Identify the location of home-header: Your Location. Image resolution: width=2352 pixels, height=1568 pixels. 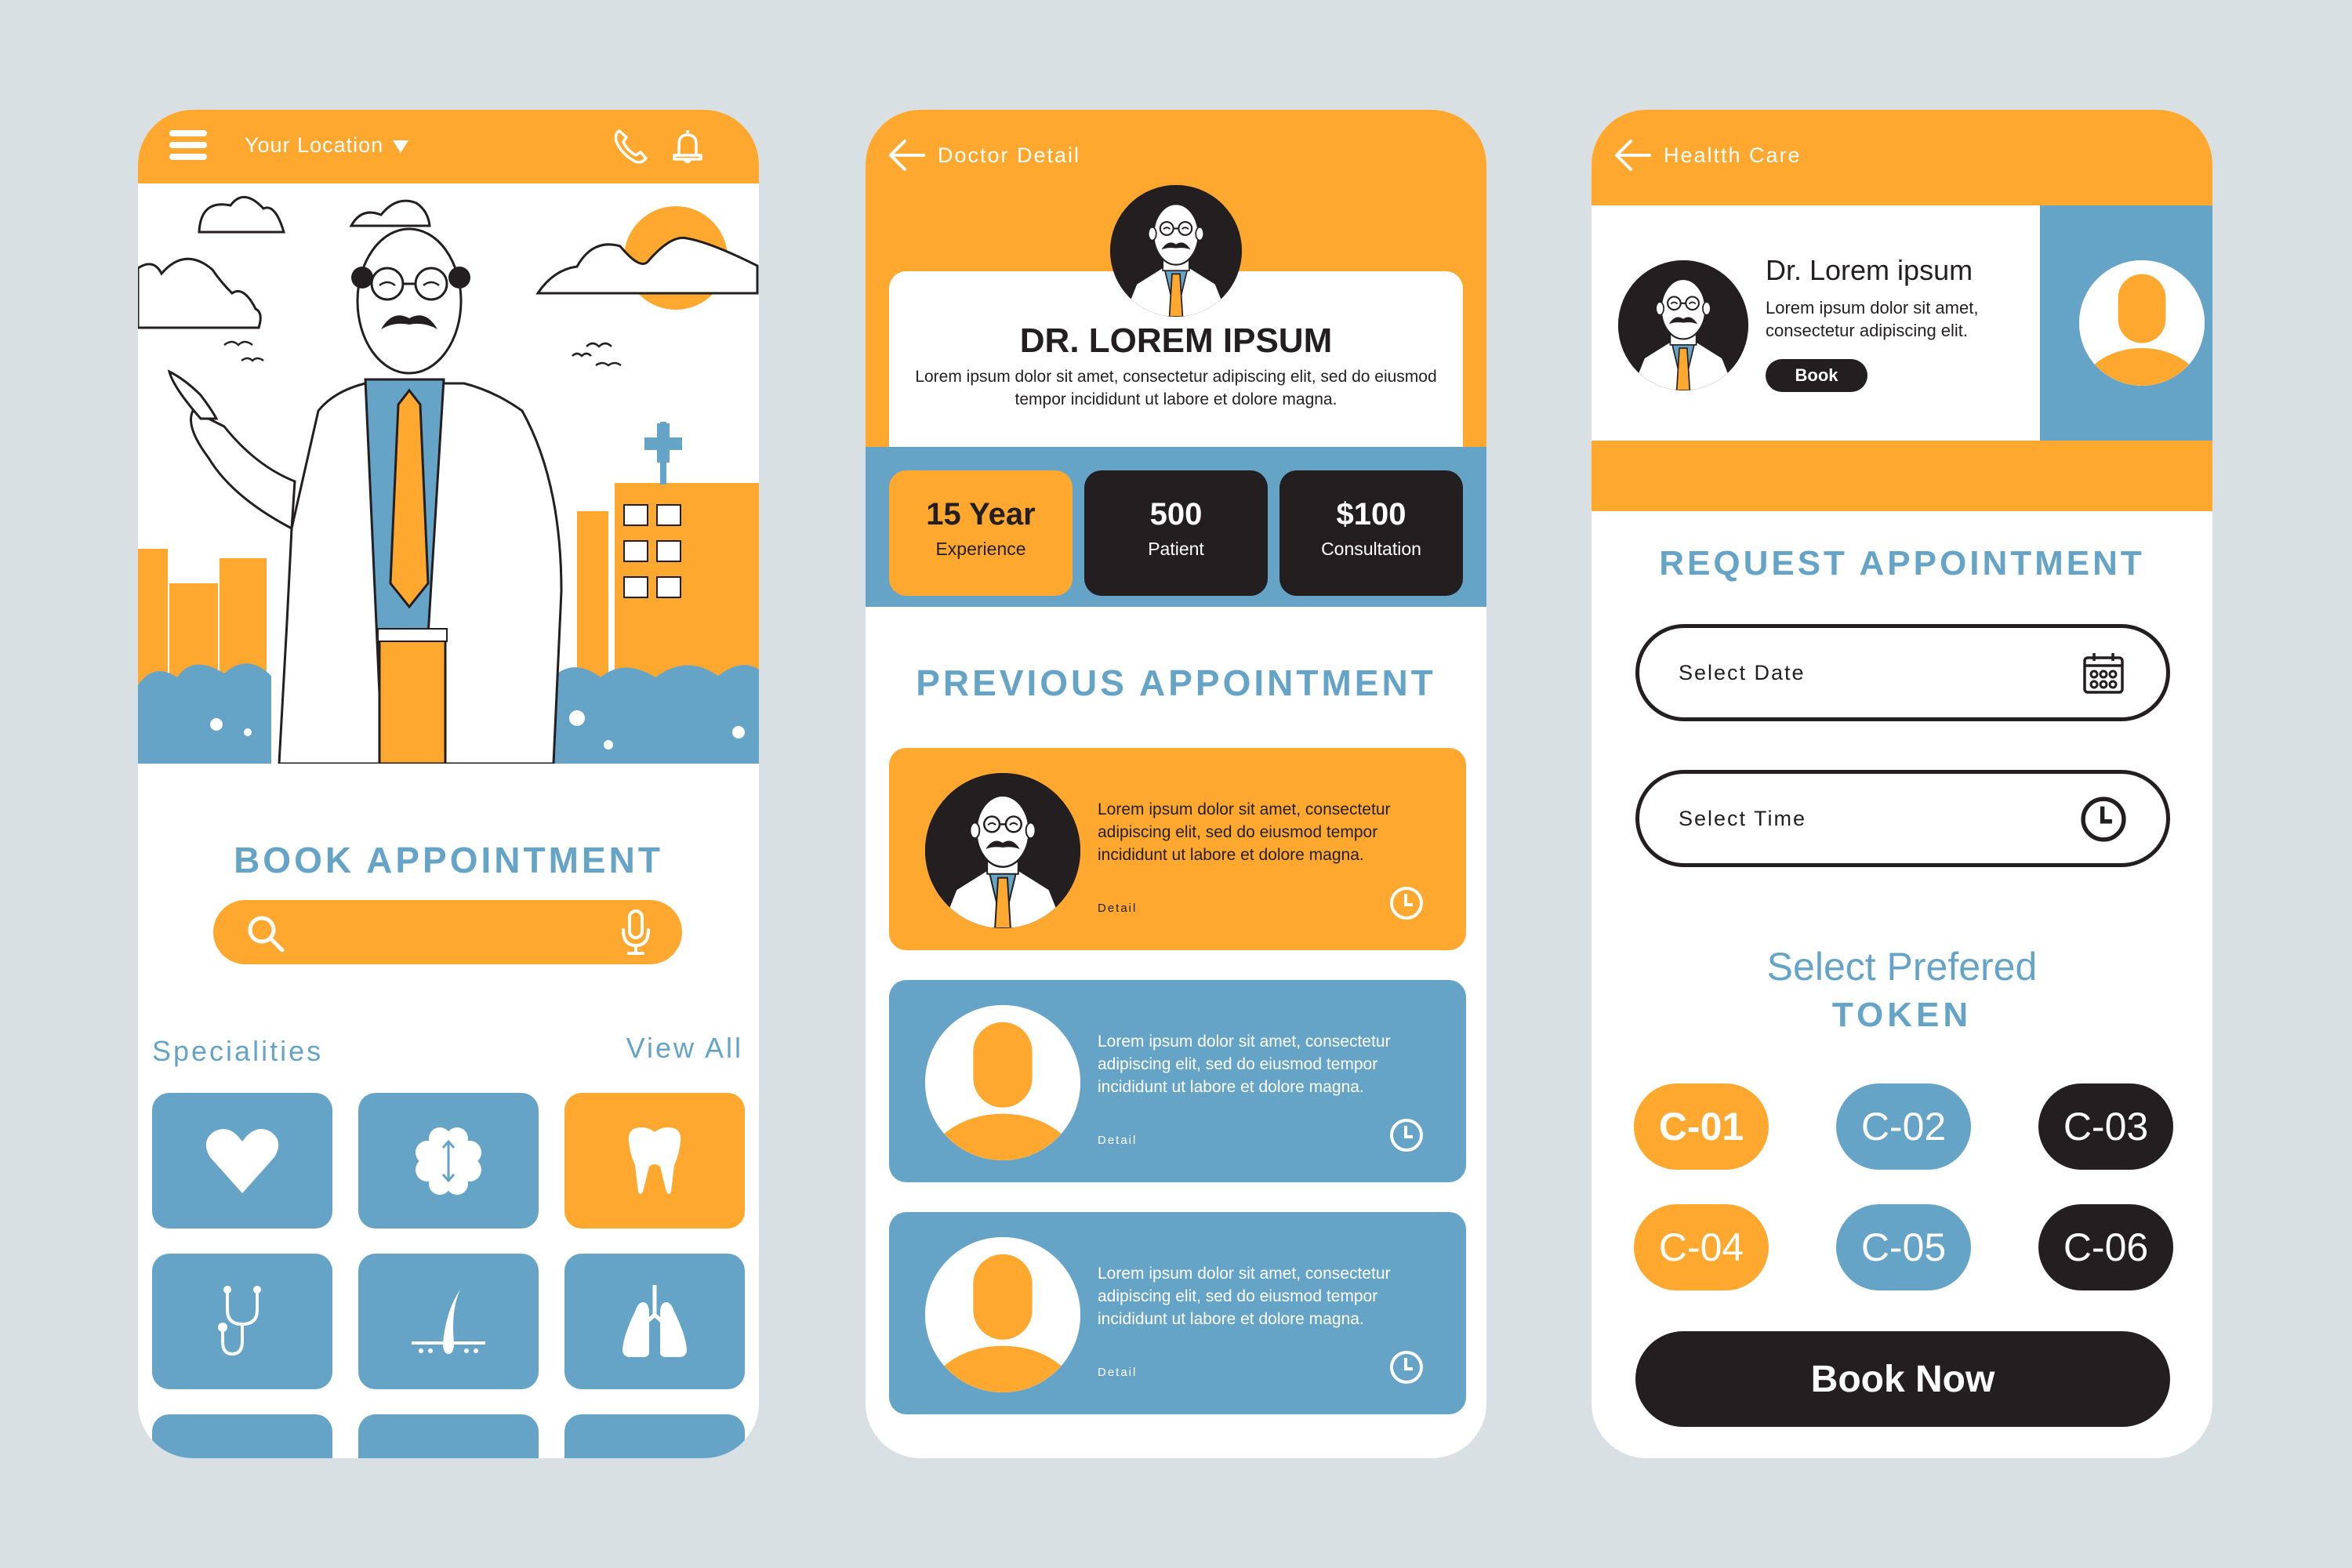
(449, 146).